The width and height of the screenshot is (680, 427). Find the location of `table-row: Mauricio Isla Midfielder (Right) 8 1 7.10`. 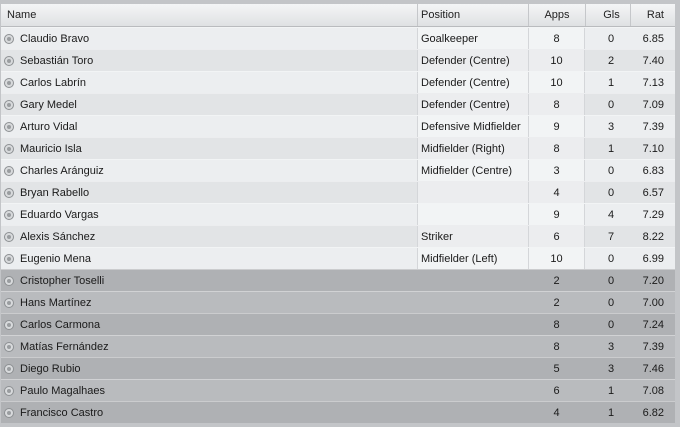

table-row: Mauricio Isla Midfielder (Right) 8 1 7.10 is located at coordinates (338, 148).